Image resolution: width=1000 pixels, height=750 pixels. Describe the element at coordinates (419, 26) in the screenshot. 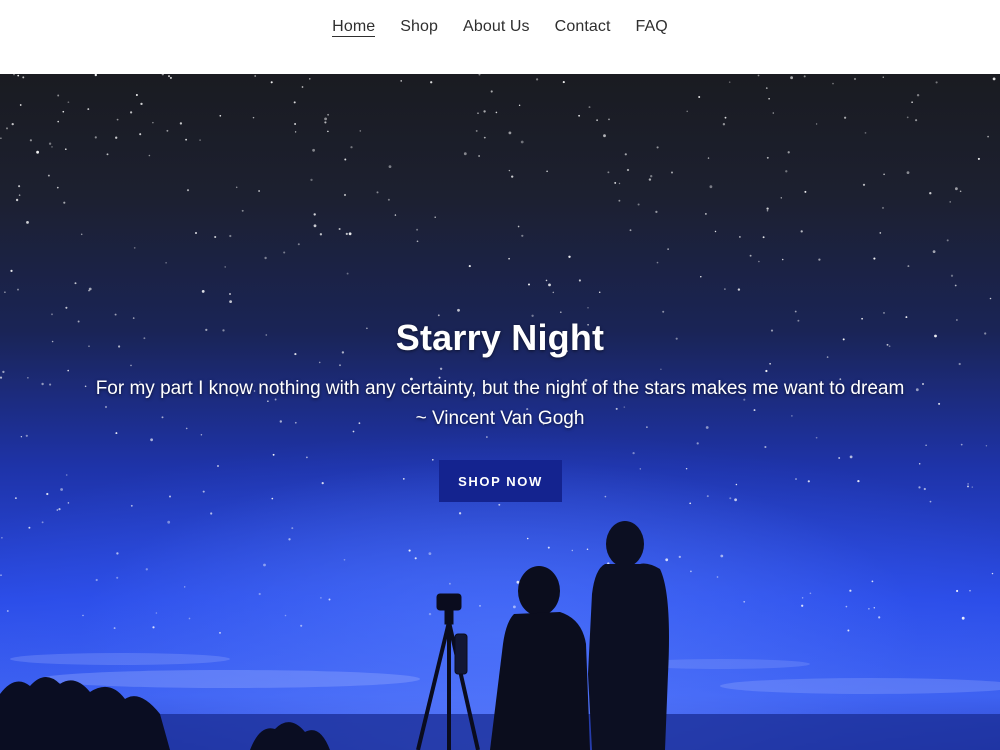

I see `nav-link-shop: Shop` at that location.